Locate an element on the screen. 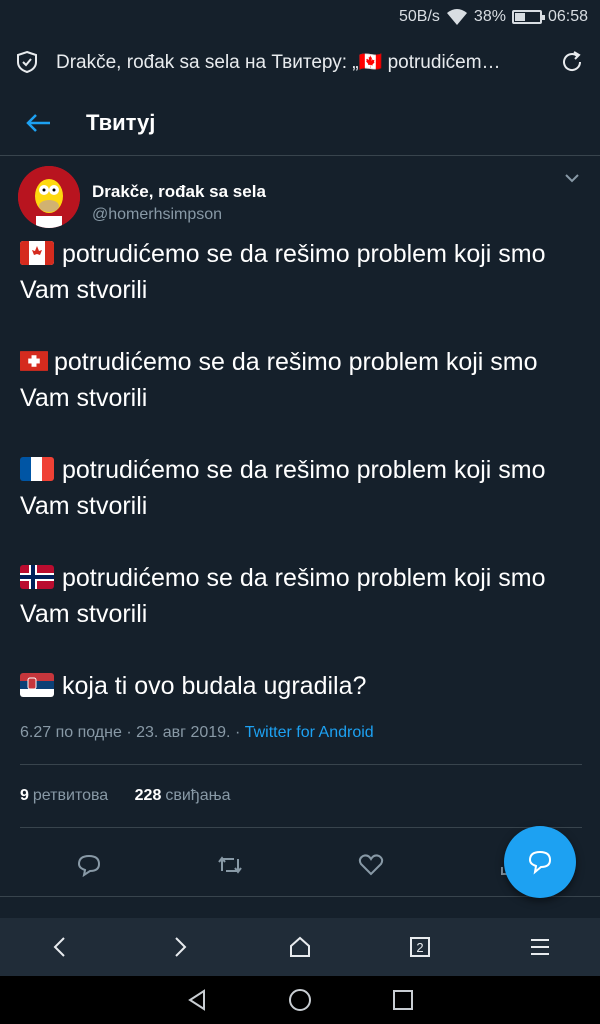 The width and height of the screenshot is (600, 1024). browser-back-button is located at coordinates (60, 947).